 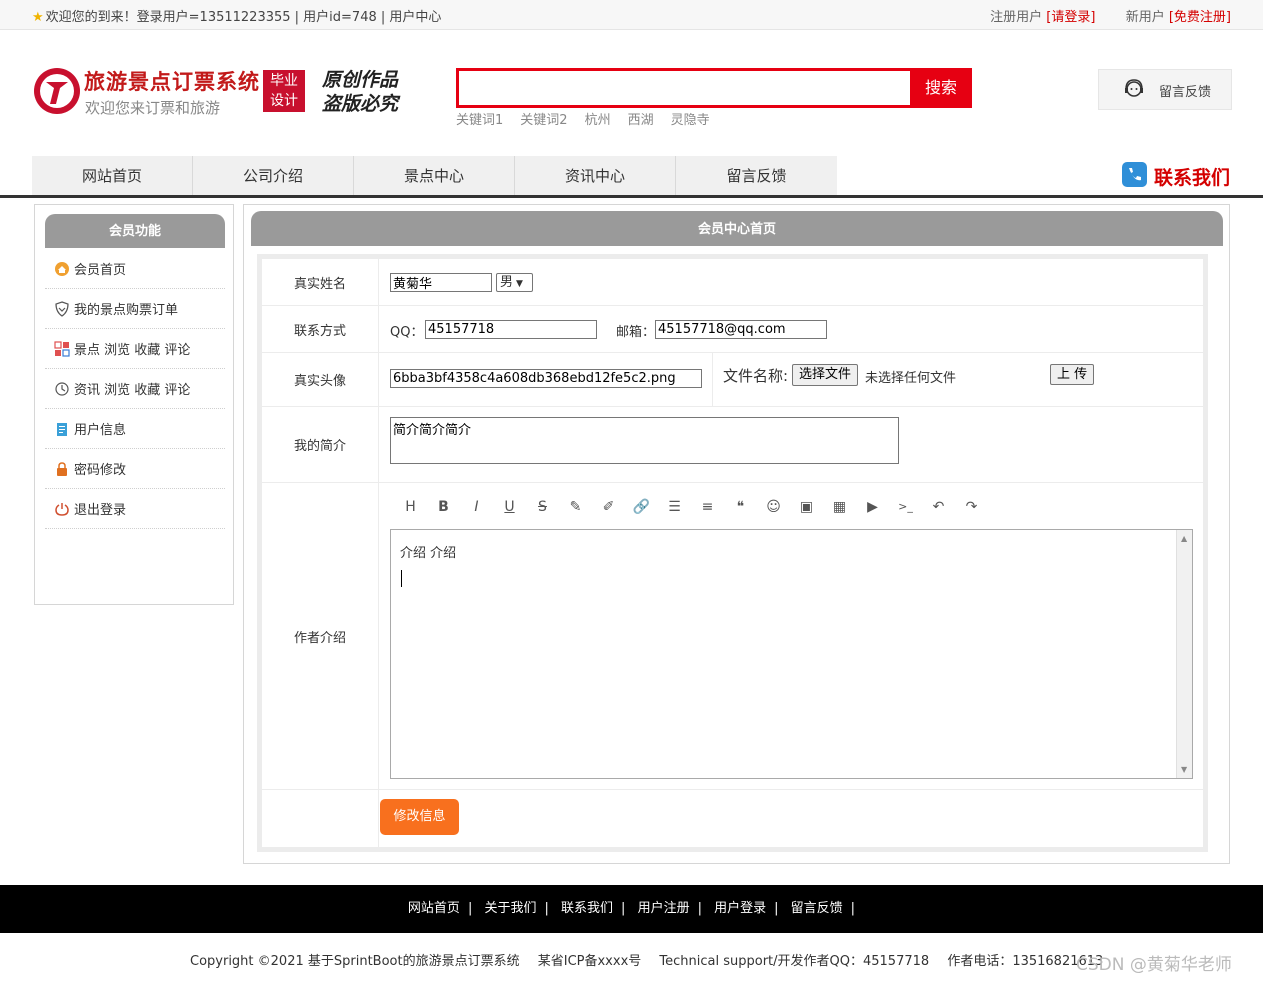 I want to click on qq-label: QQ：, so click(x=407, y=332).